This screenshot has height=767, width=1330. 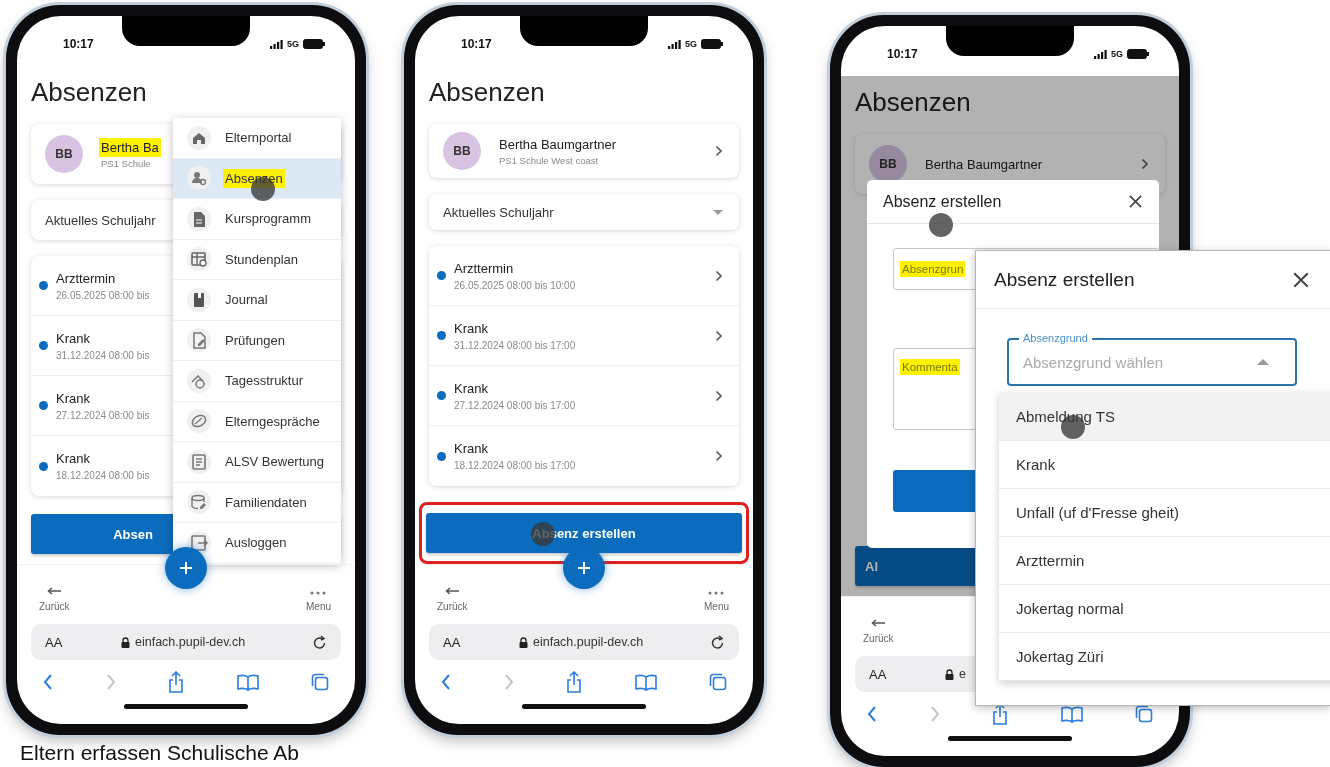 I want to click on absence-period: 26.05.2025 08:00 bis 10:00, so click(x=515, y=285).